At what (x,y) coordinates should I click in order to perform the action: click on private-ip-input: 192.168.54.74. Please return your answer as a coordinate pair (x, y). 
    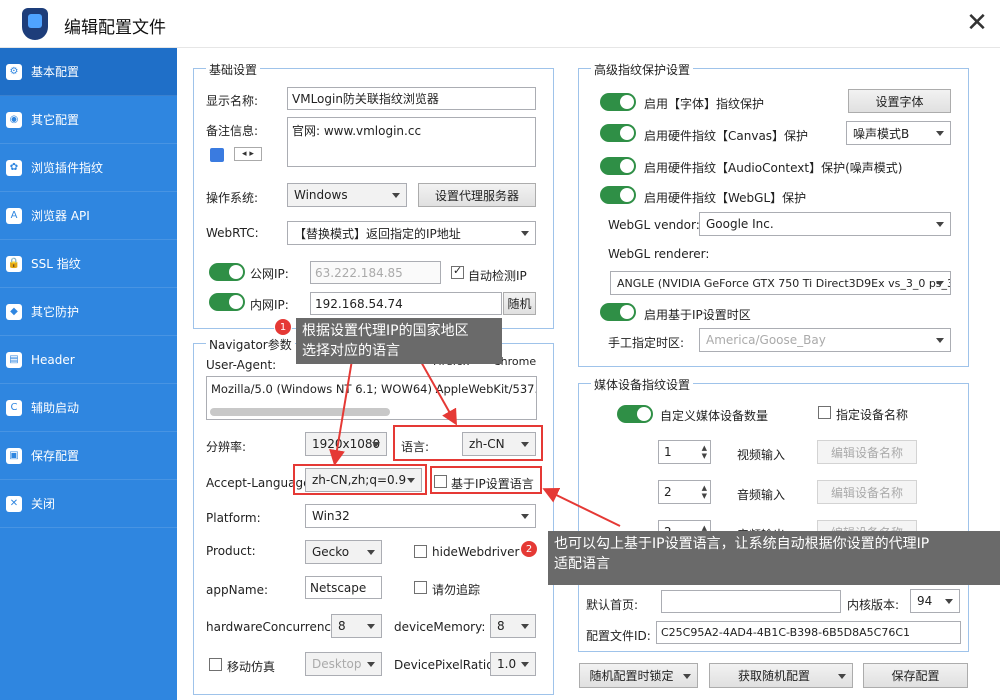
    Looking at the image, I should click on (406, 303).